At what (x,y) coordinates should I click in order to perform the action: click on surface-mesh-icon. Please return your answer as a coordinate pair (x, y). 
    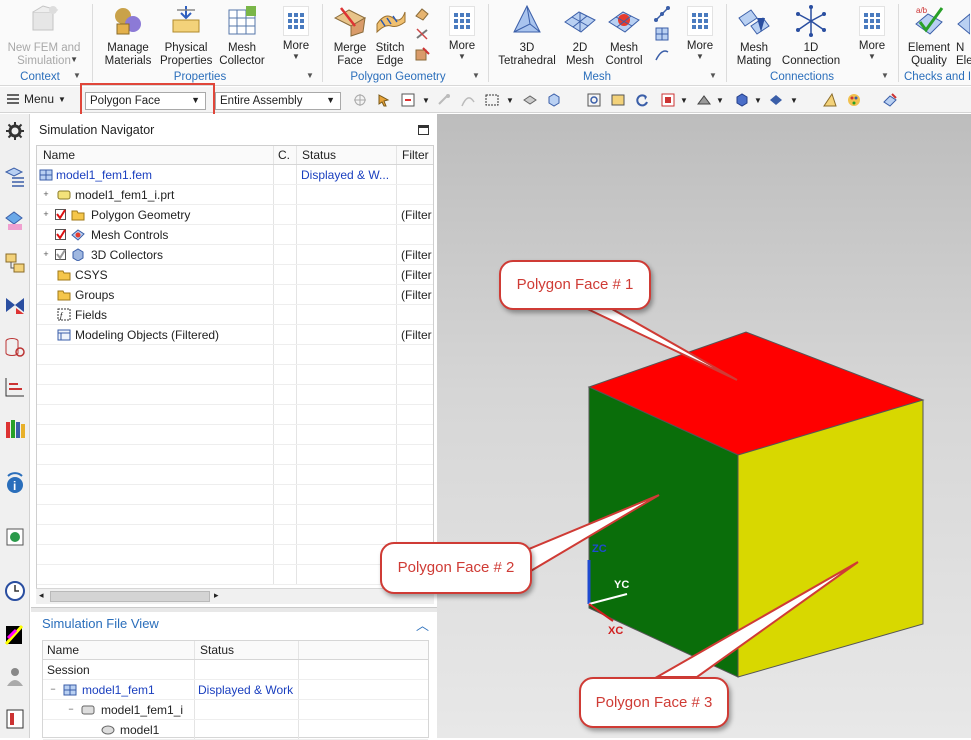
    Looking at the image, I should click on (662, 34).